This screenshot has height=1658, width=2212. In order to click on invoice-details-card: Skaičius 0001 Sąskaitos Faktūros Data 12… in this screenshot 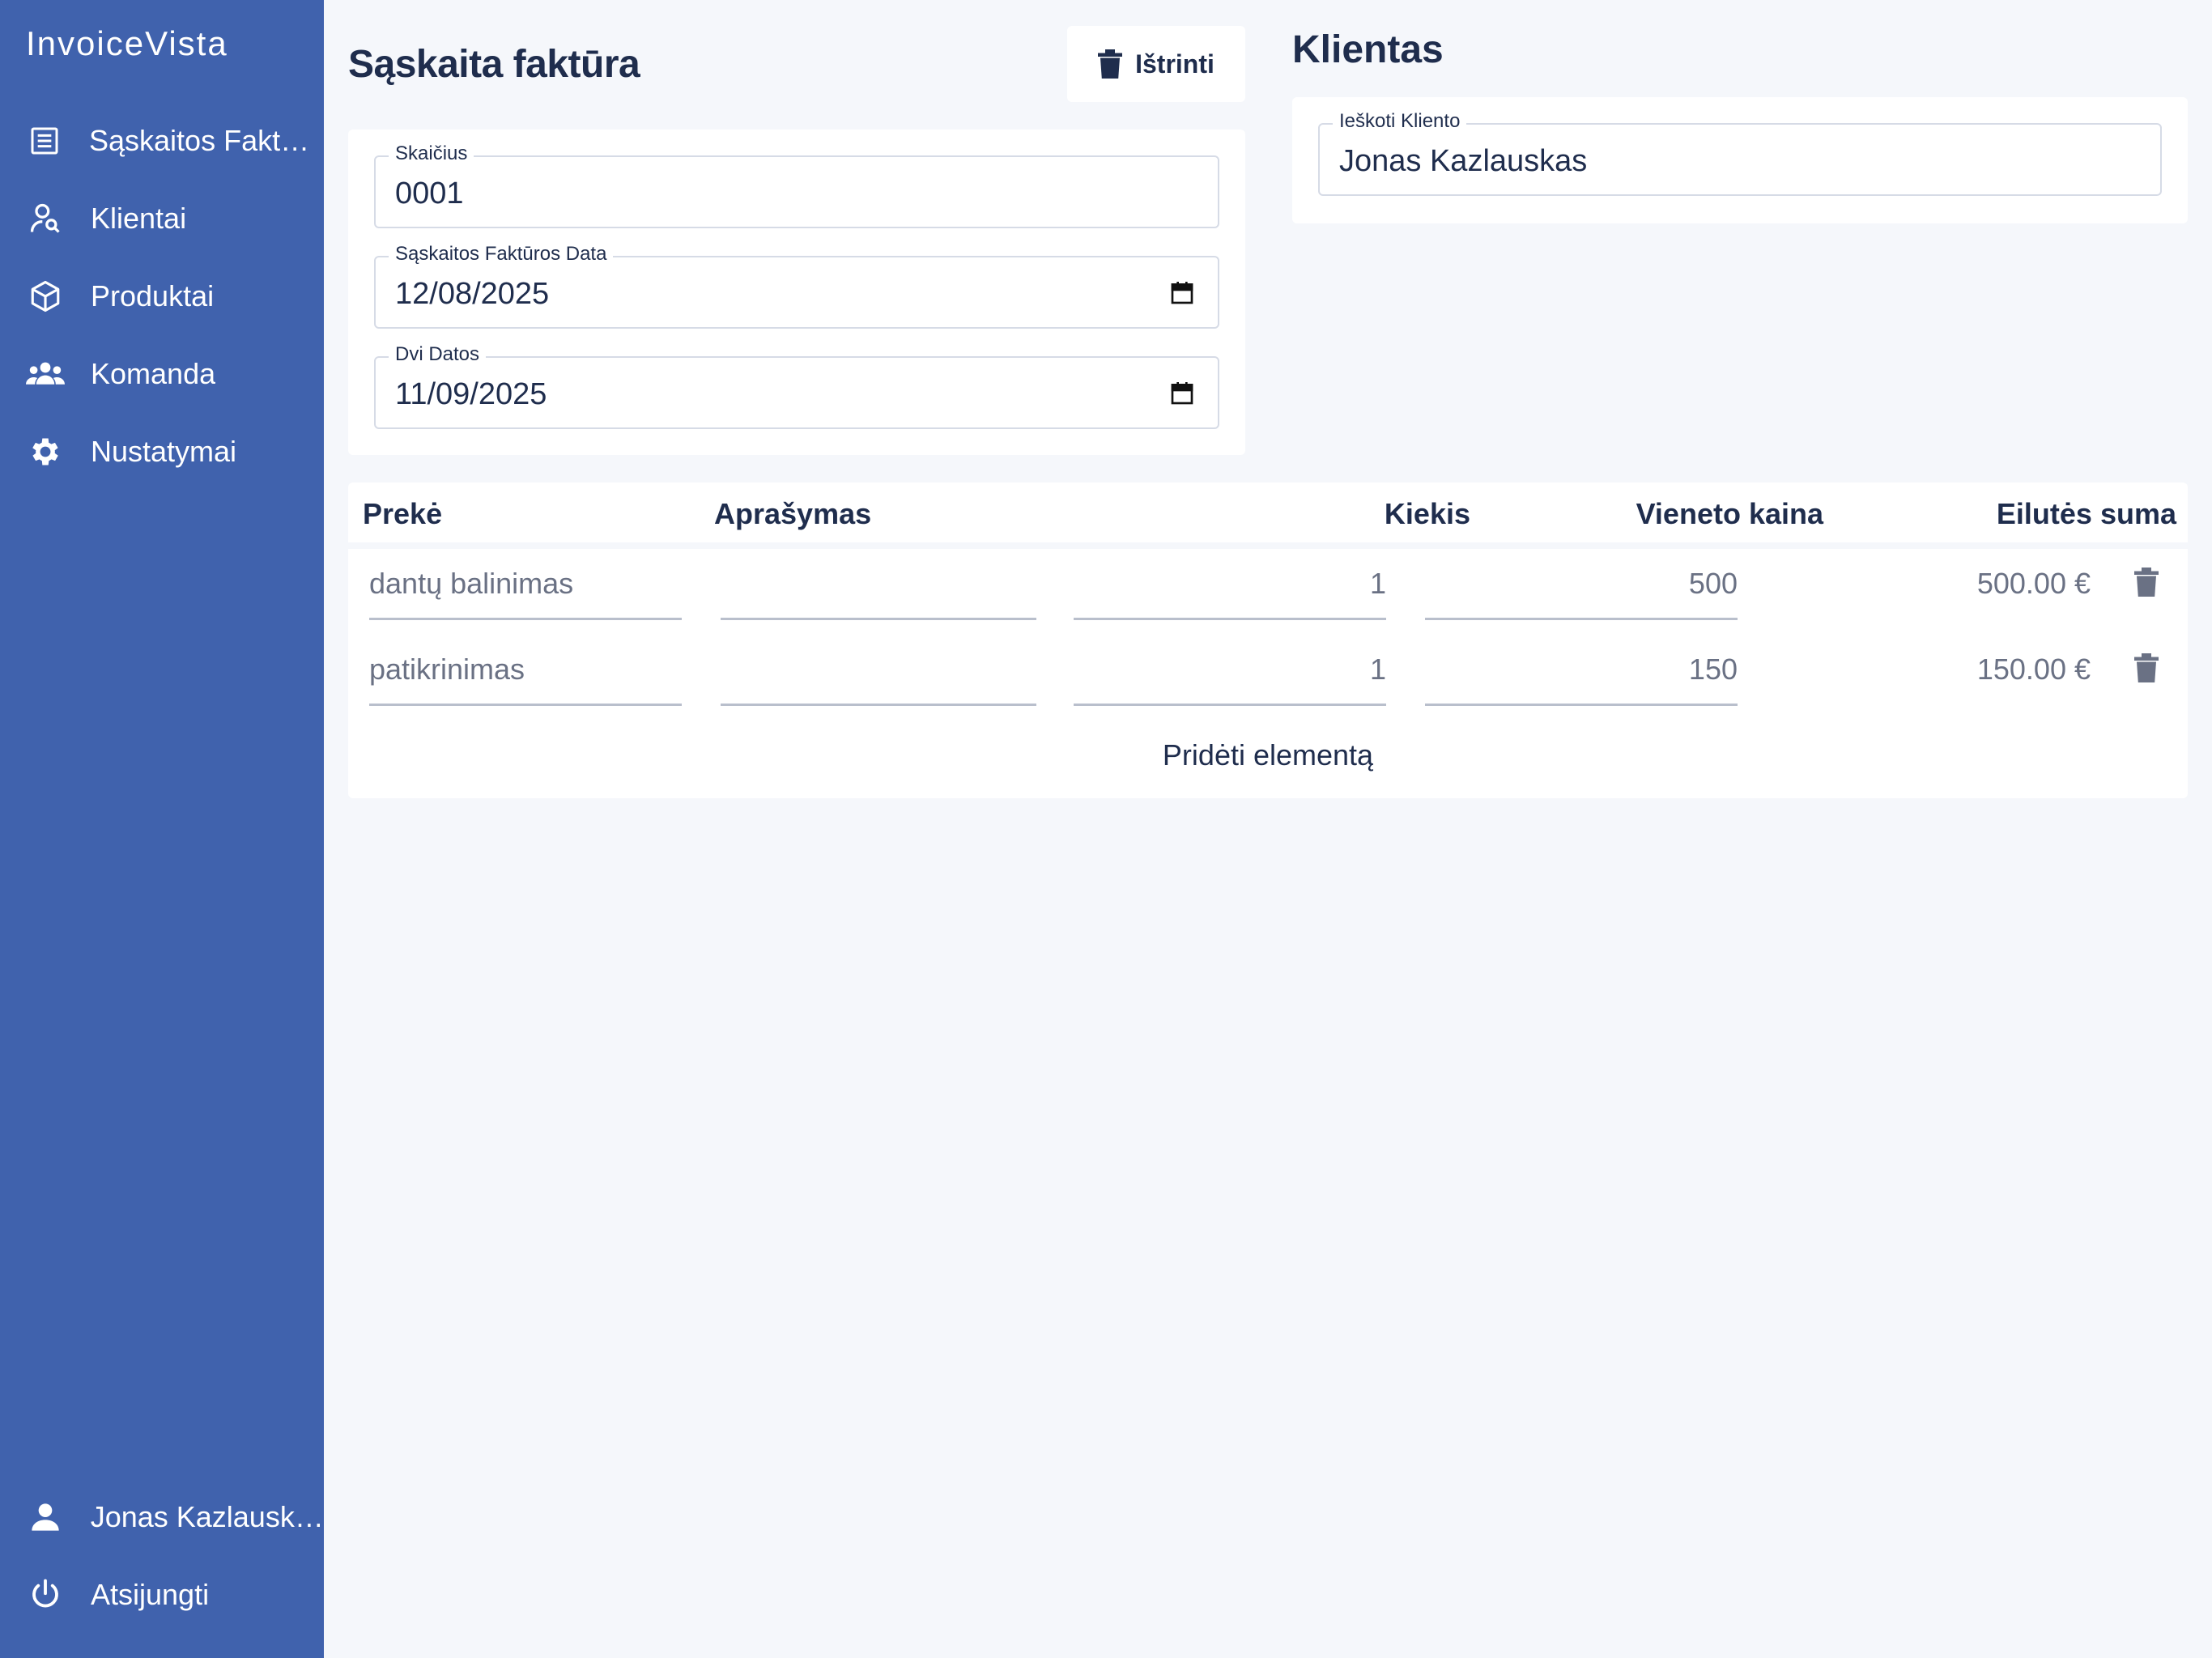, I will do `click(797, 292)`.